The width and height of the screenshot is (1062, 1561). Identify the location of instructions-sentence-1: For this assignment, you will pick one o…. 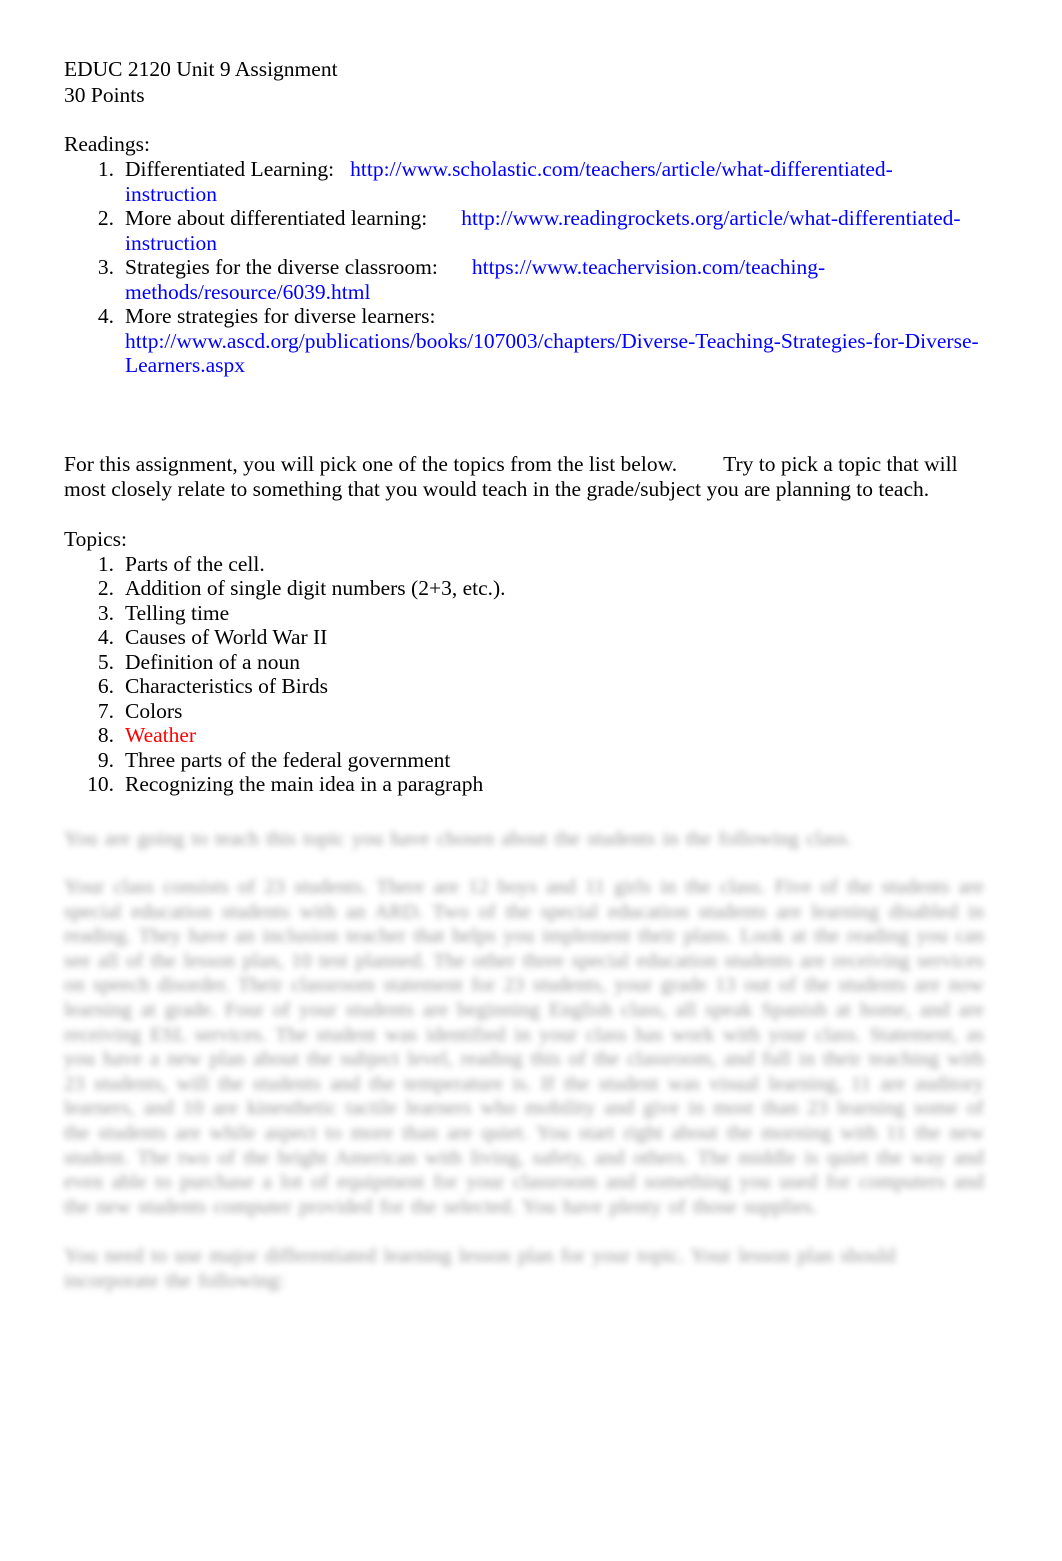
(371, 463).